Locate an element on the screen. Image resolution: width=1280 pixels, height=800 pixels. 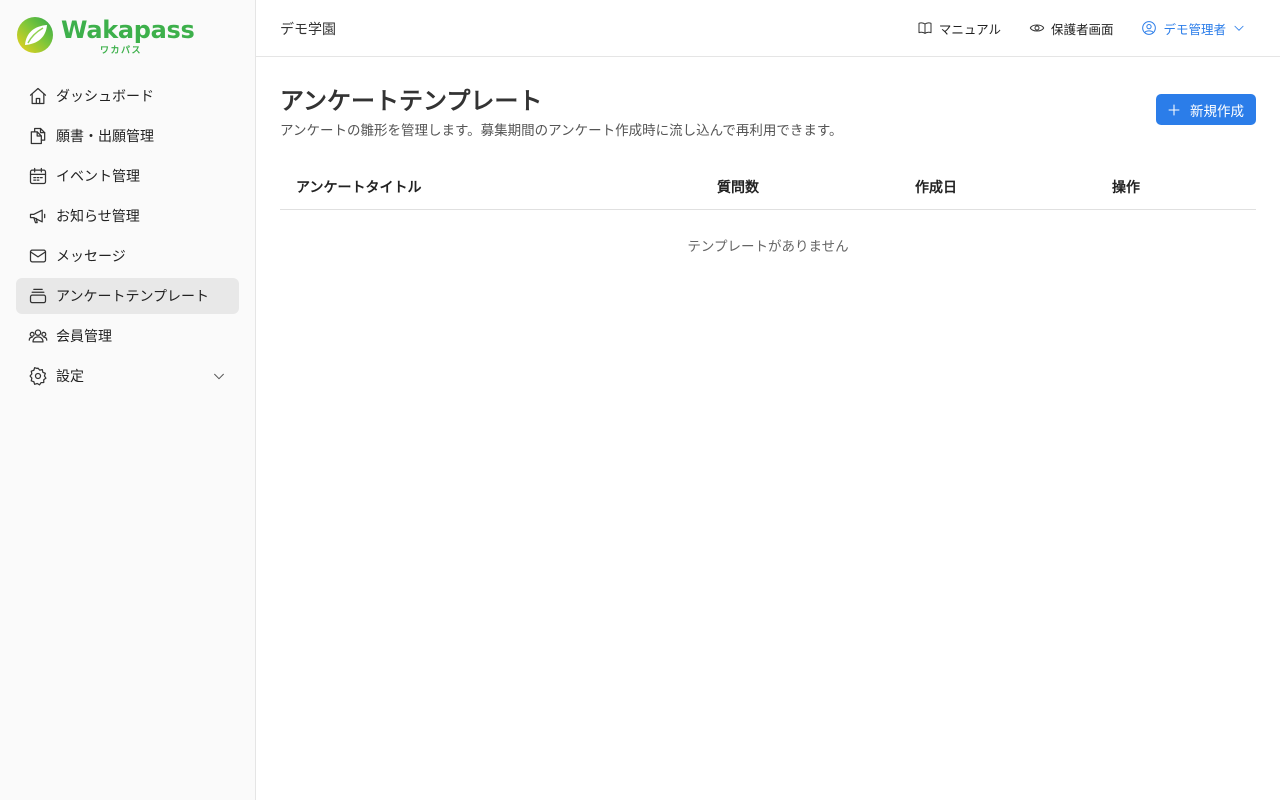
sidebar-item-label: 願書・出願管理 is located at coordinates (105, 137).